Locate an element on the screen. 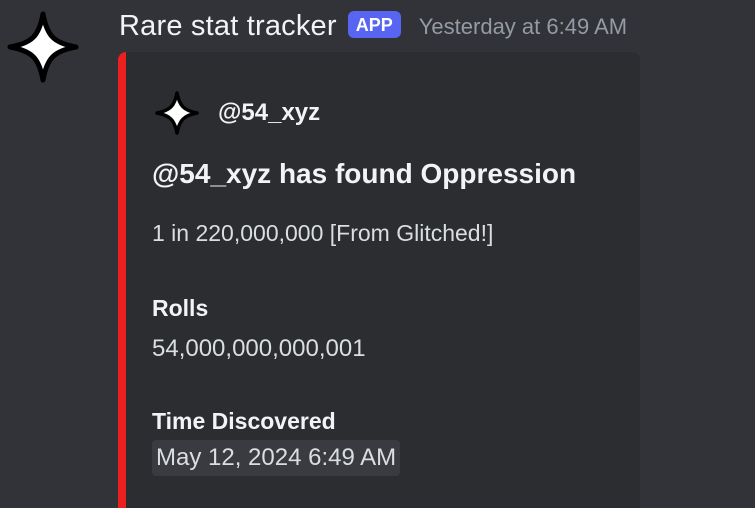 Image resolution: width=755 pixels, height=508 pixels. embed-accent-bar is located at coordinates (122, 280).